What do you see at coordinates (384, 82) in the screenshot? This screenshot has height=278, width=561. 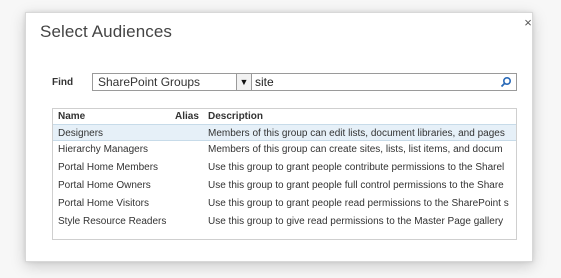 I see `search-input: site` at bounding box center [384, 82].